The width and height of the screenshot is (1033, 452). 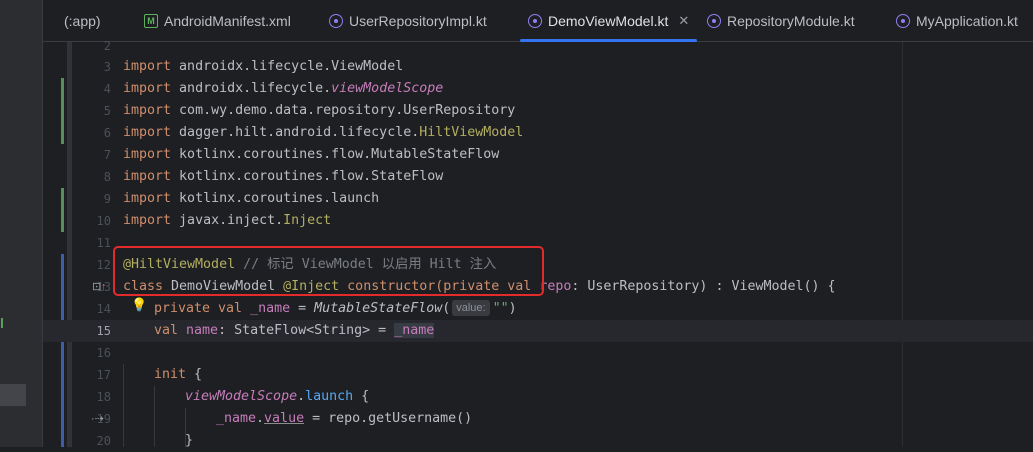 What do you see at coordinates (295, 132) in the screenshot?
I see `code-token: dagger.hilt.android.lifecycle.` at bounding box center [295, 132].